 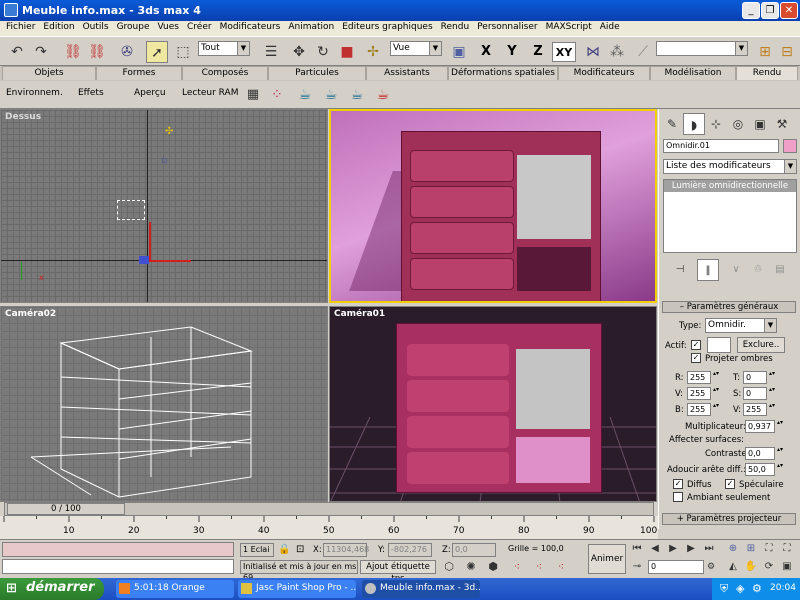 What do you see at coordinates (678, 497) in the screenshot?
I see `ambient-only-checkbox` at bounding box center [678, 497].